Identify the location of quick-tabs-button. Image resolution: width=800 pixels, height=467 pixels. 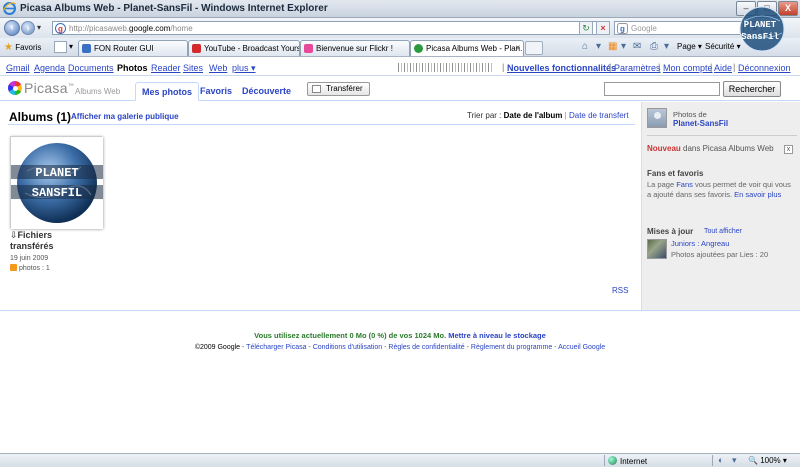
(60, 47).